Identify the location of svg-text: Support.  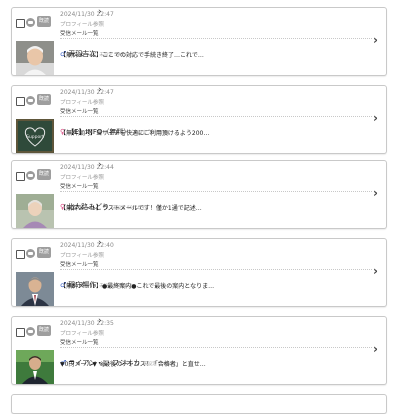
(35, 137).